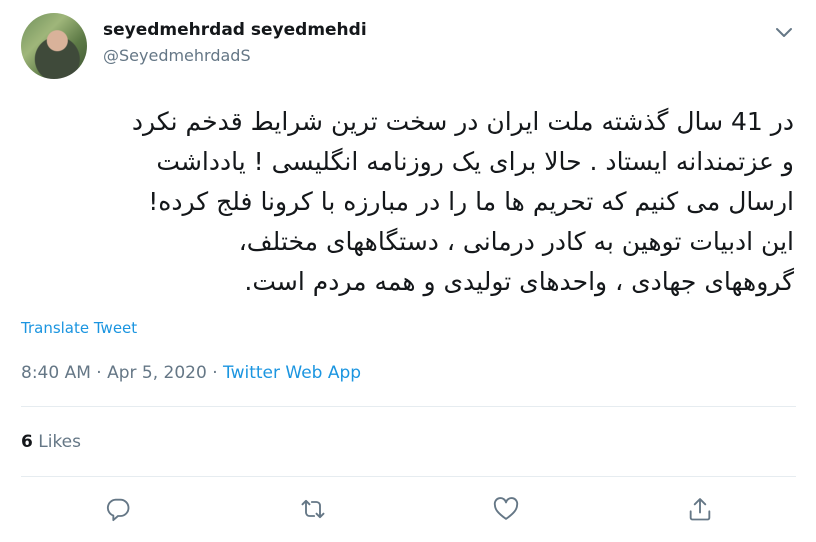 The image size is (816, 542). I want to click on tweet-meta: 8:40 AM · Apr 5, 2020 · Twitter Web App, so click(191, 373).